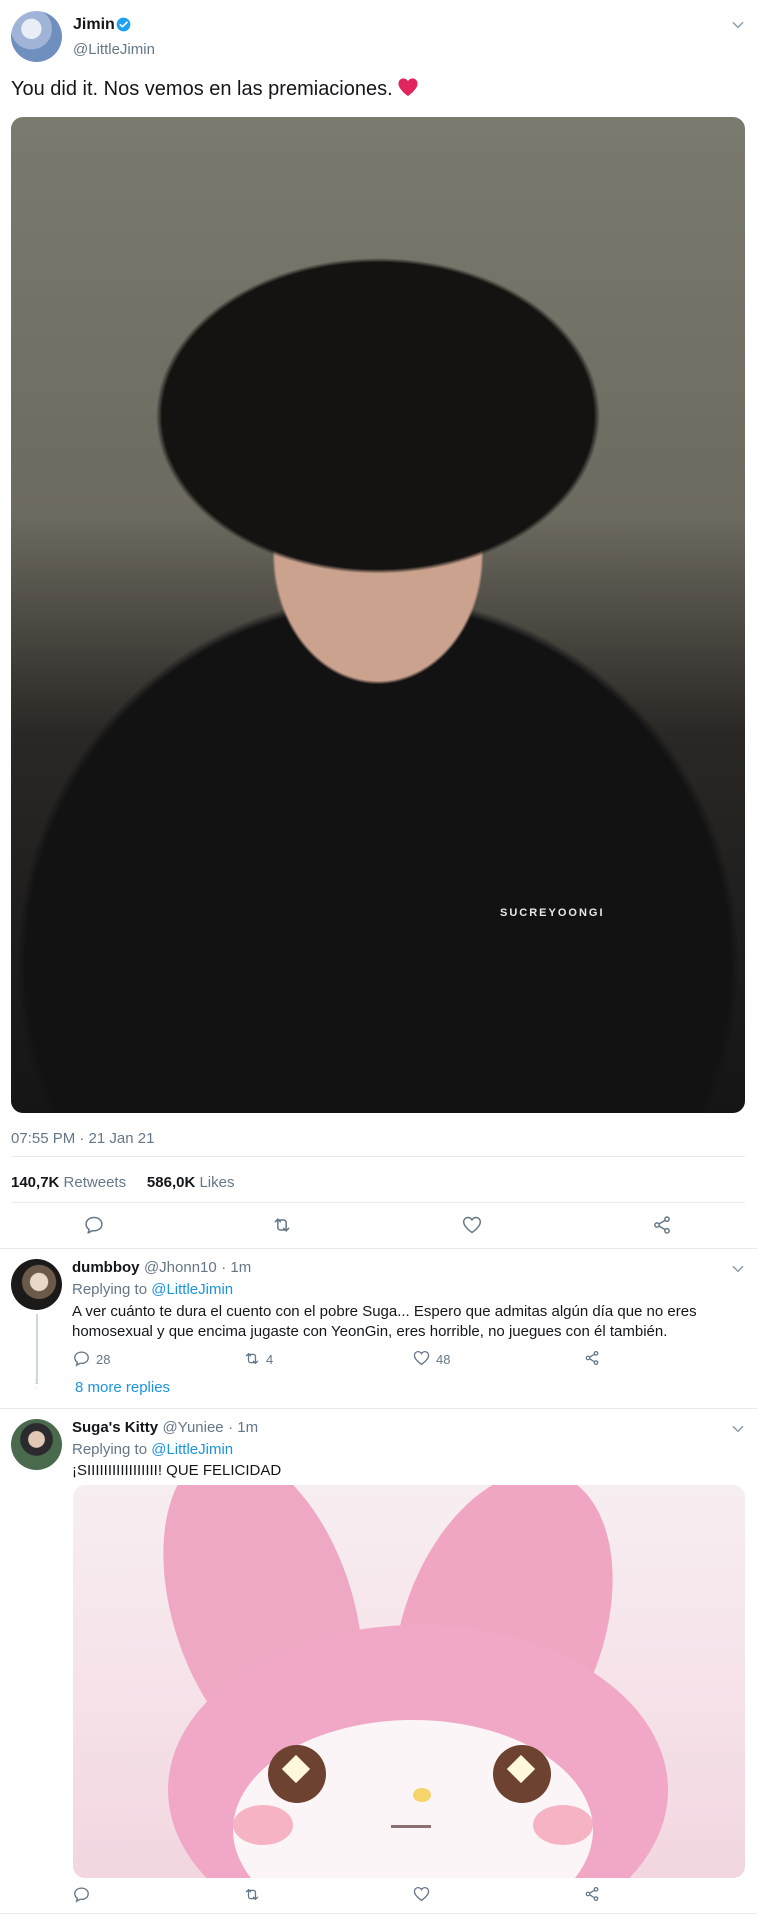 The image size is (757, 1920). What do you see at coordinates (422, 1795) in the screenshot?
I see `illustration-nose` at bounding box center [422, 1795].